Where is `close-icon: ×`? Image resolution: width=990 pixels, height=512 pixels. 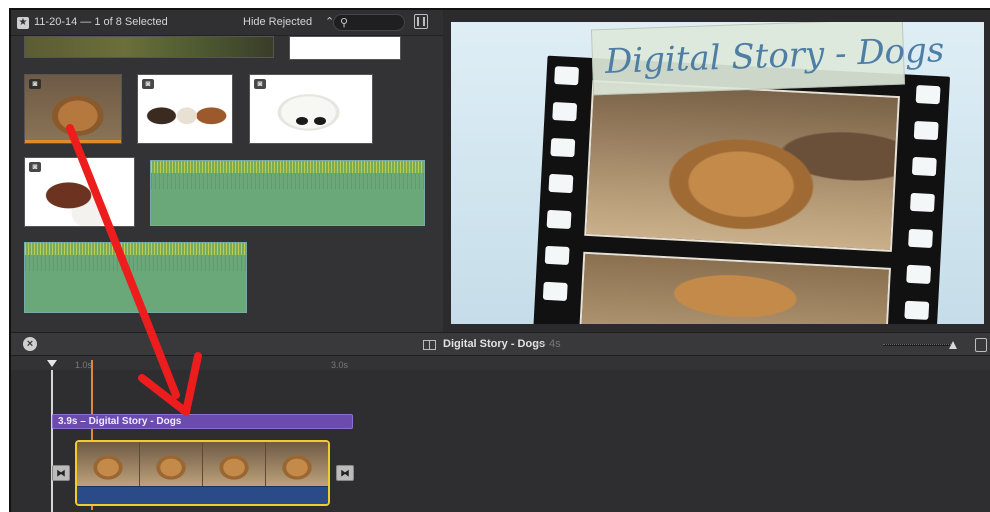 close-icon: × is located at coordinates (30, 344).